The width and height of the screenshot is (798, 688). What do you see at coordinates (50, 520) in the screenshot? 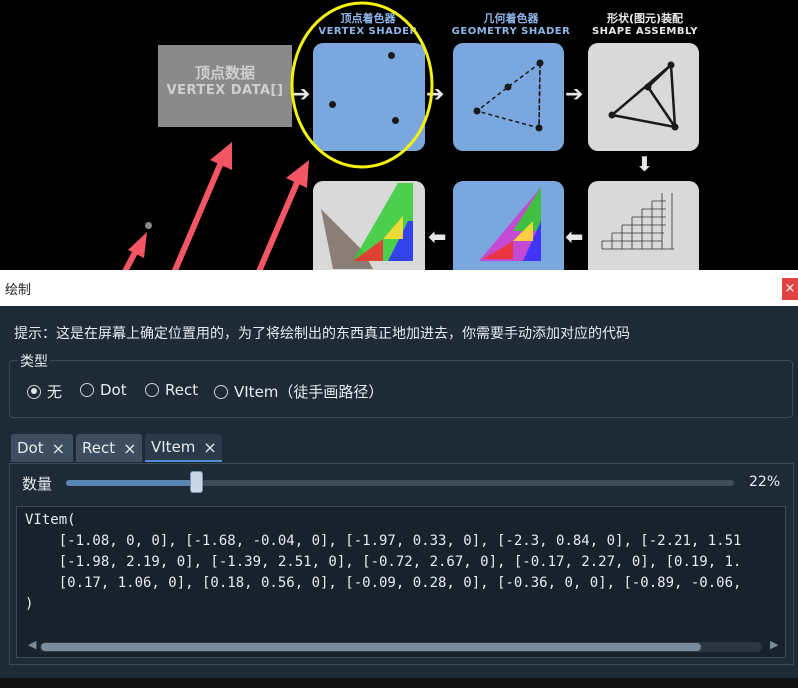
I see `code-line: VItem(` at bounding box center [50, 520].